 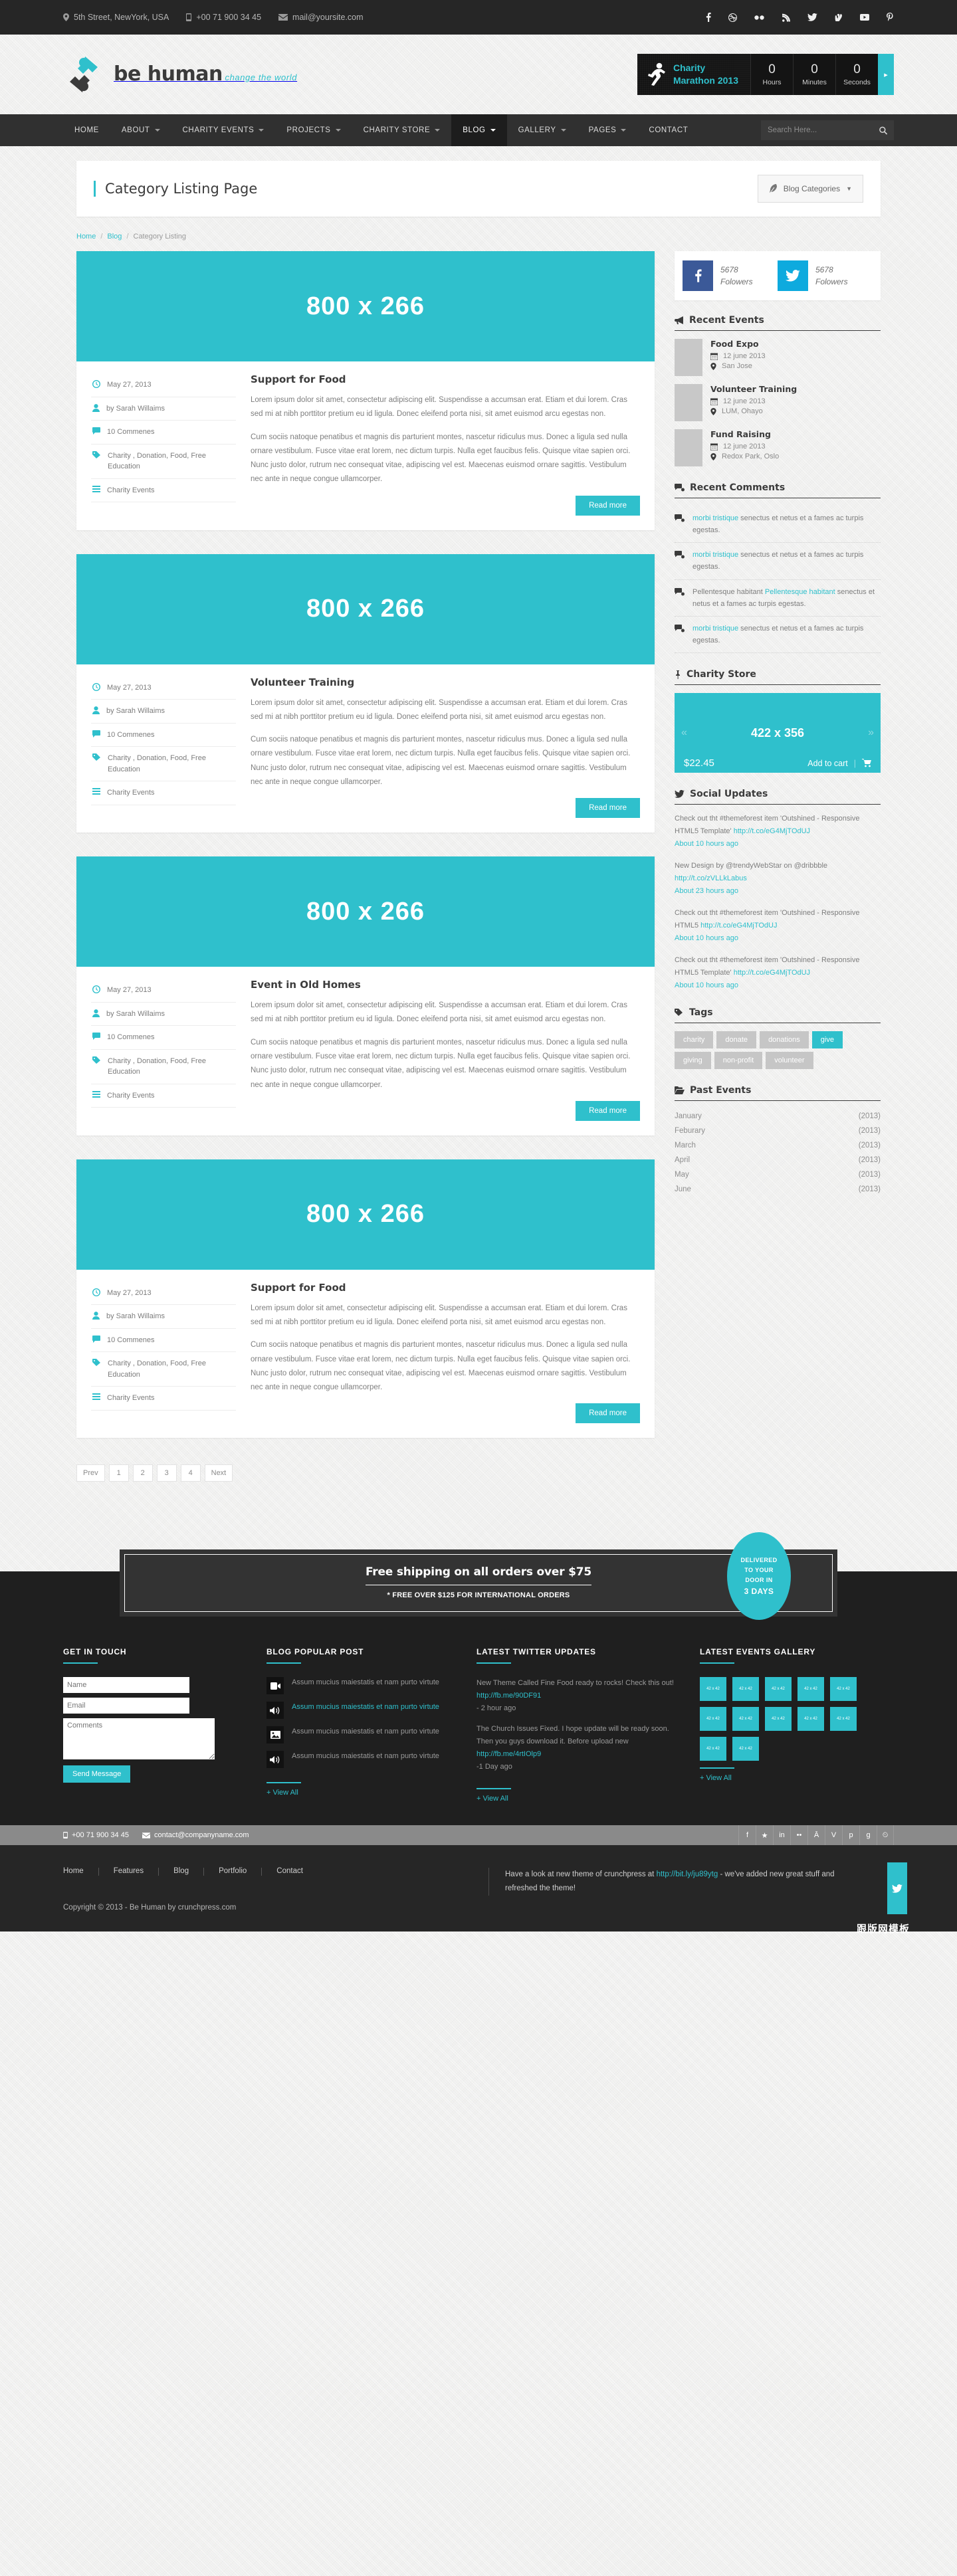 I want to click on footer-email-link: contact@companyname.com, so click(x=201, y=1835).